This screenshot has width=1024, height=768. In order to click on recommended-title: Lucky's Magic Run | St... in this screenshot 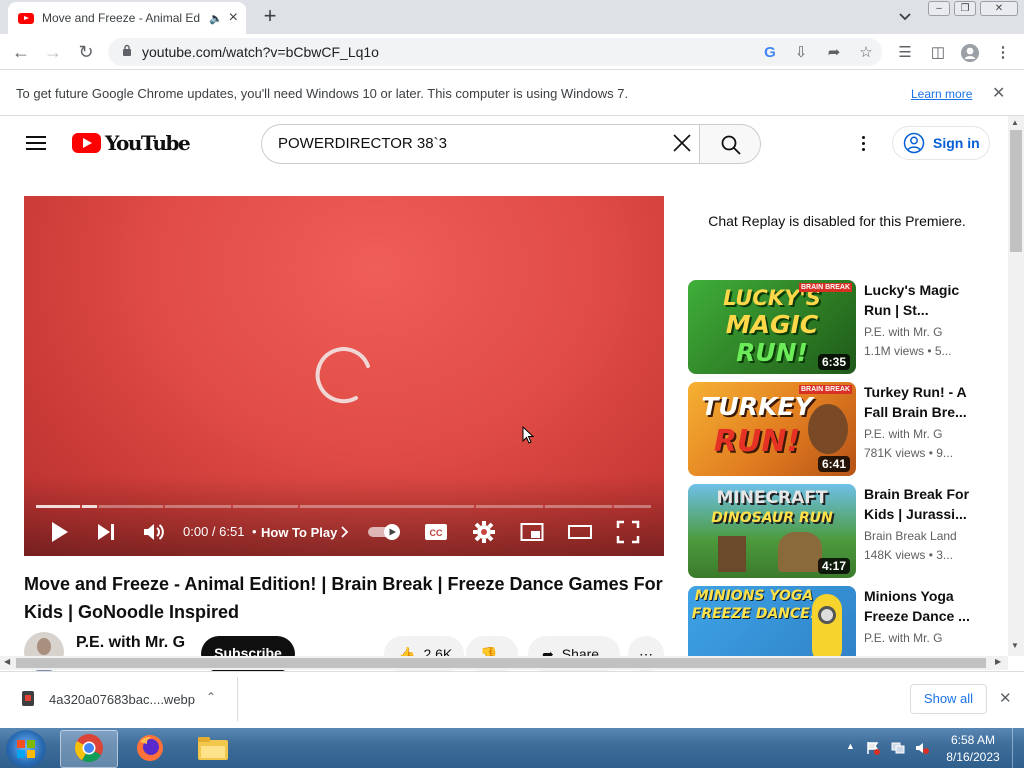, I will do `click(923, 300)`.